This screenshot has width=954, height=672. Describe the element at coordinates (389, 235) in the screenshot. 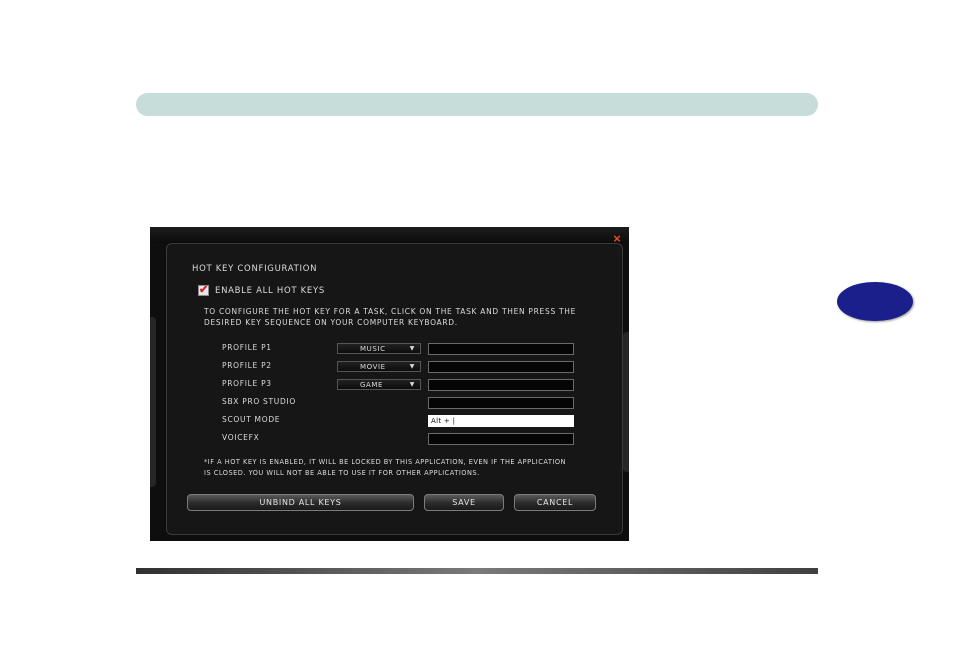

I see `dialog-top-edge` at that location.